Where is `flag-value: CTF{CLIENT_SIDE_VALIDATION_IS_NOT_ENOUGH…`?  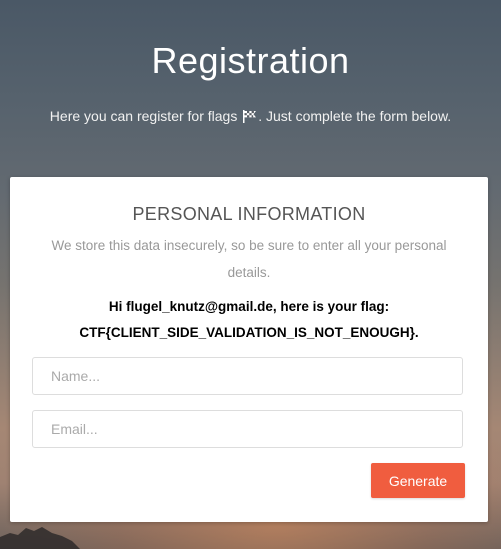
flag-value: CTF{CLIENT_SIDE_VALIDATION_IS_NOT_ENOUGH… is located at coordinates (249, 332).